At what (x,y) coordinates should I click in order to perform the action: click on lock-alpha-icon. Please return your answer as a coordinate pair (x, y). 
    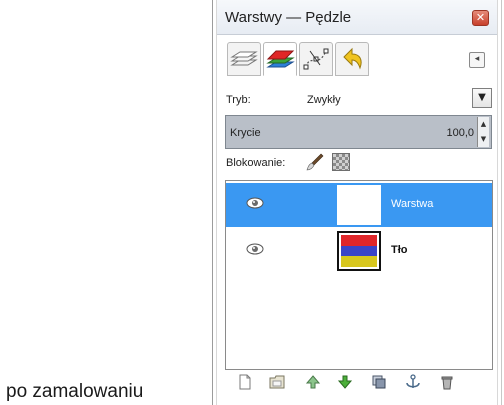
    Looking at the image, I should click on (341, 162).